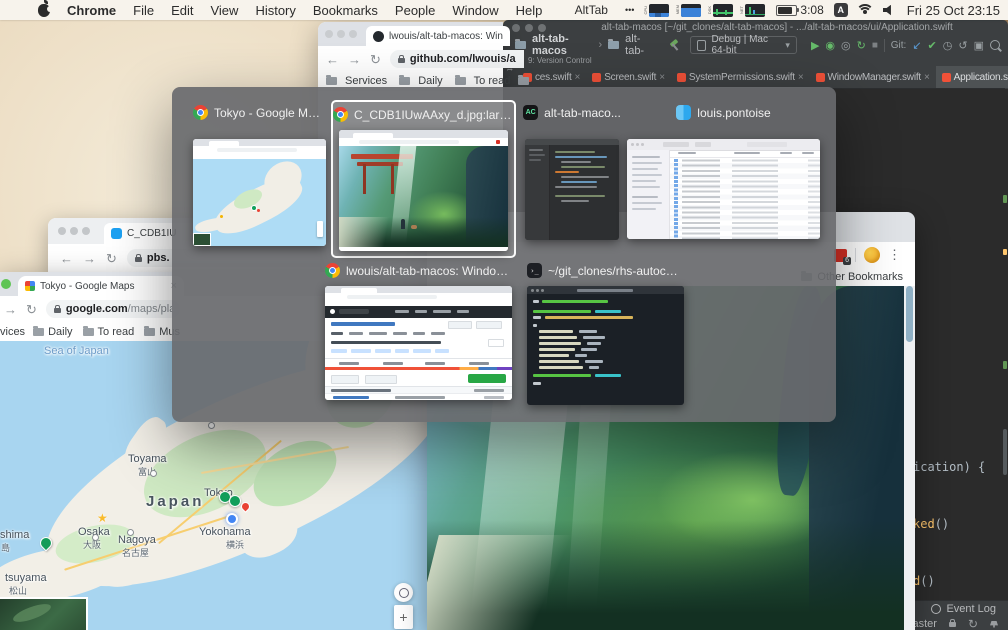  What do you see at coordinates (946, 77) in the screenshot?
I see `swift-file-icon` at bounding box center [946, 77].